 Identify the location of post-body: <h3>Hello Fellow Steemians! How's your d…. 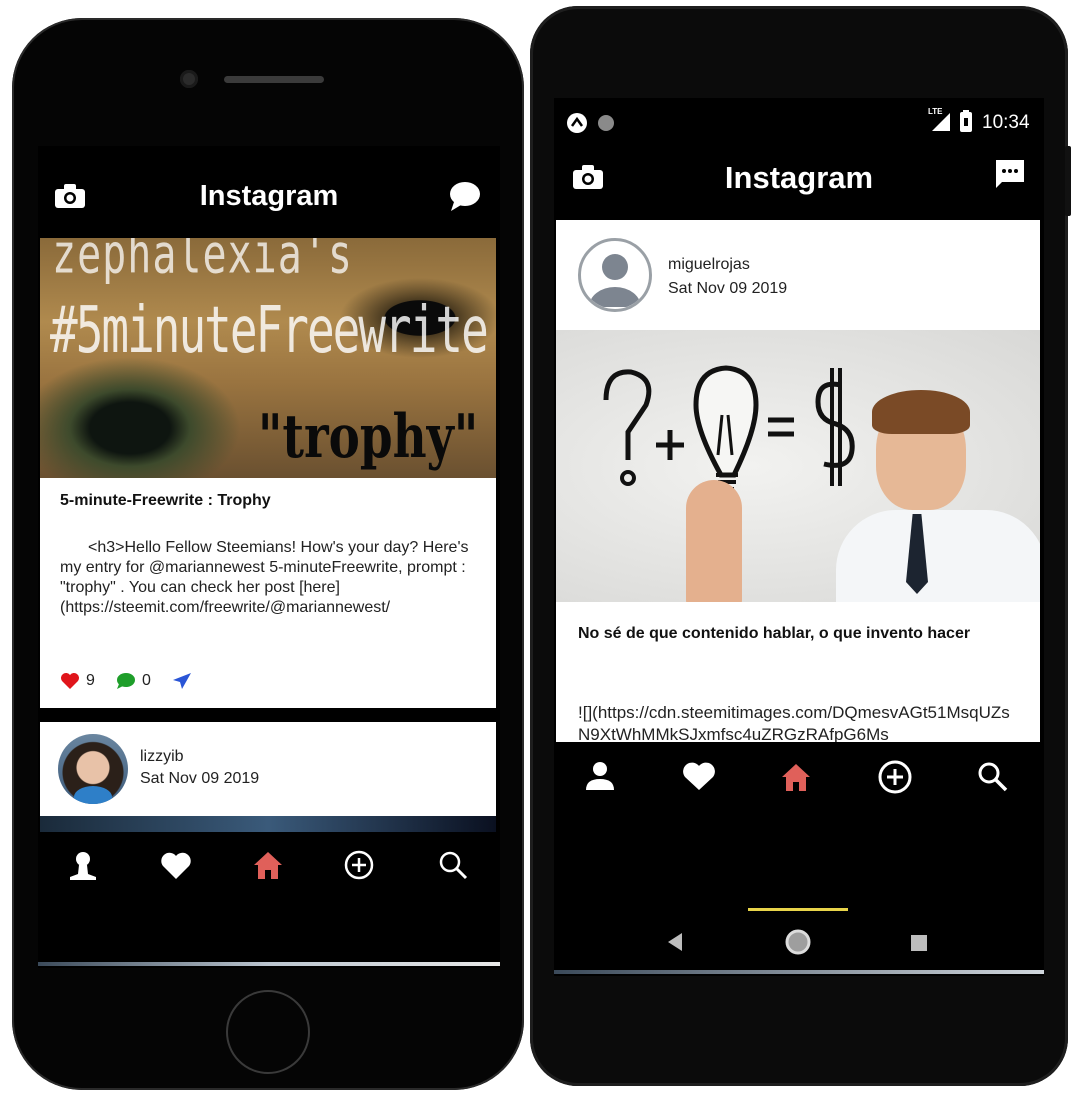
(264, 577).